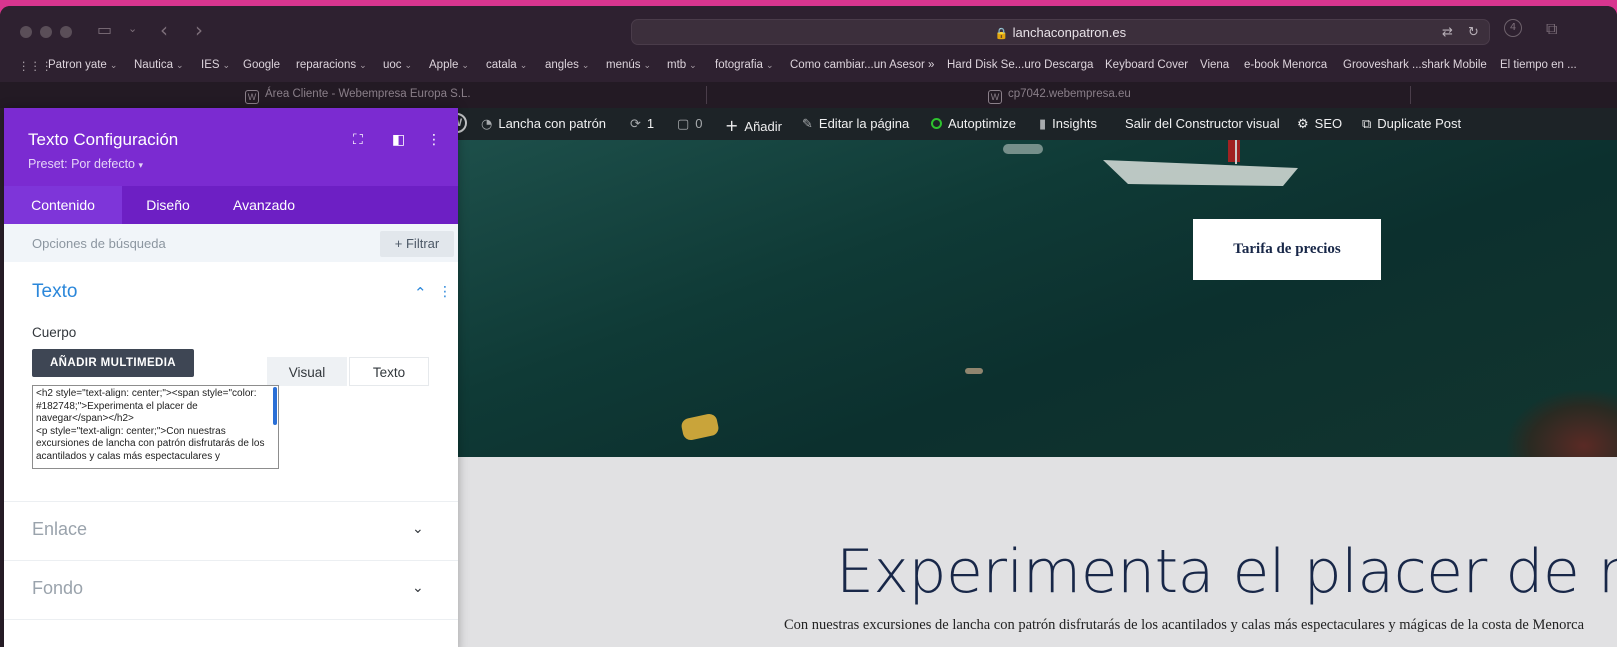  Describe the element at coordinates (862, 65) in the screenshot. I see `bookmark-link: Como cambiar...un Asesor »` at that location.